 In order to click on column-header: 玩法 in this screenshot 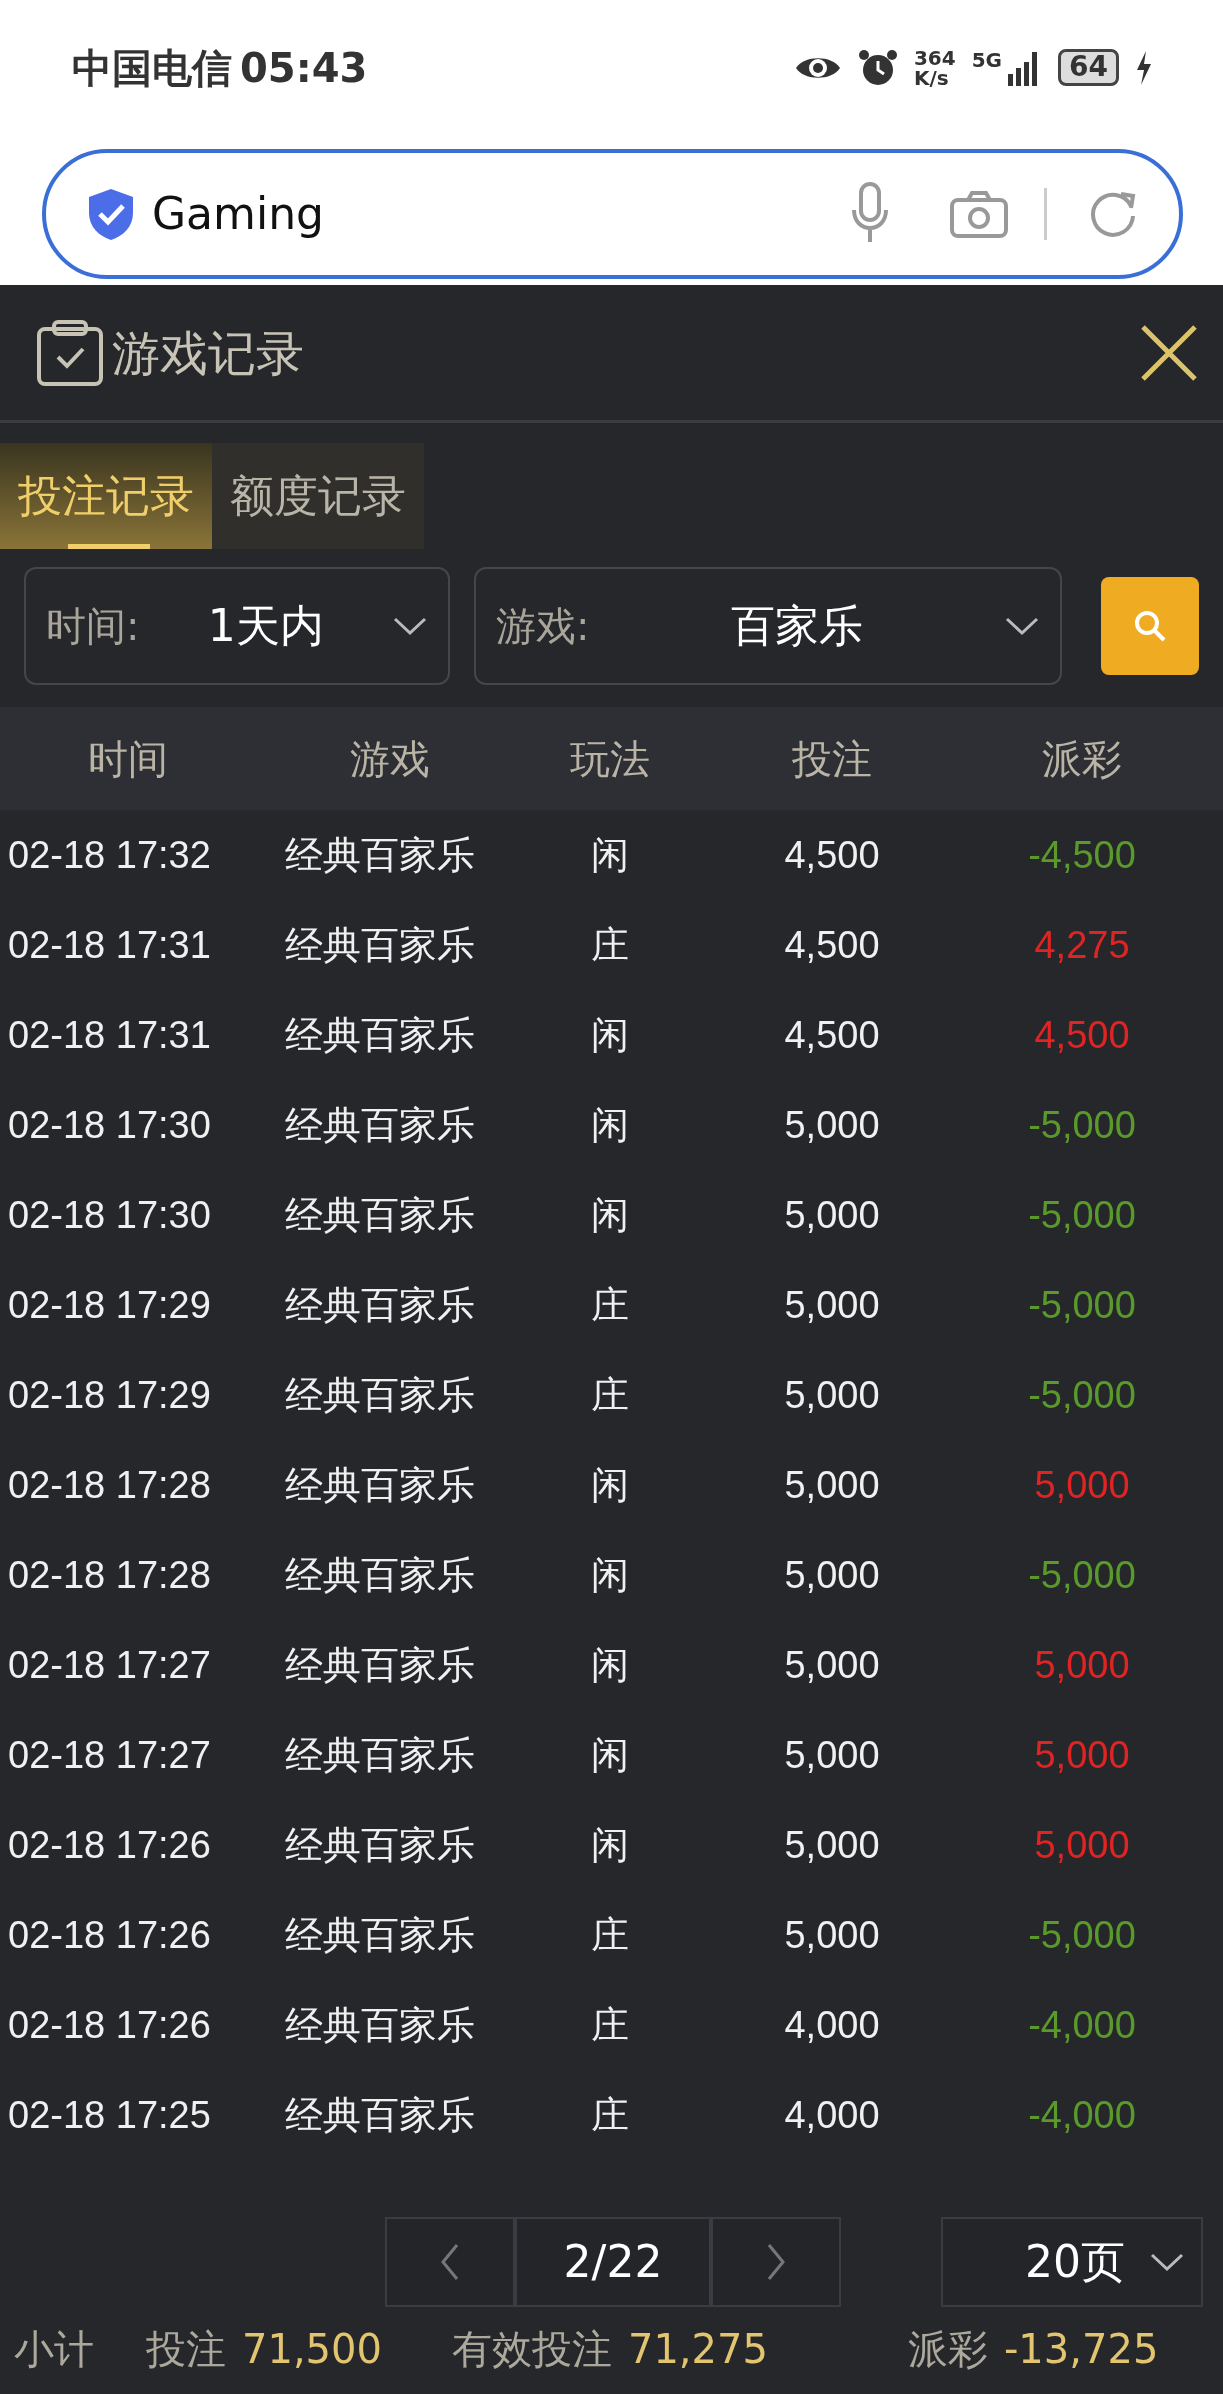, I will do `click(610, 759)`.